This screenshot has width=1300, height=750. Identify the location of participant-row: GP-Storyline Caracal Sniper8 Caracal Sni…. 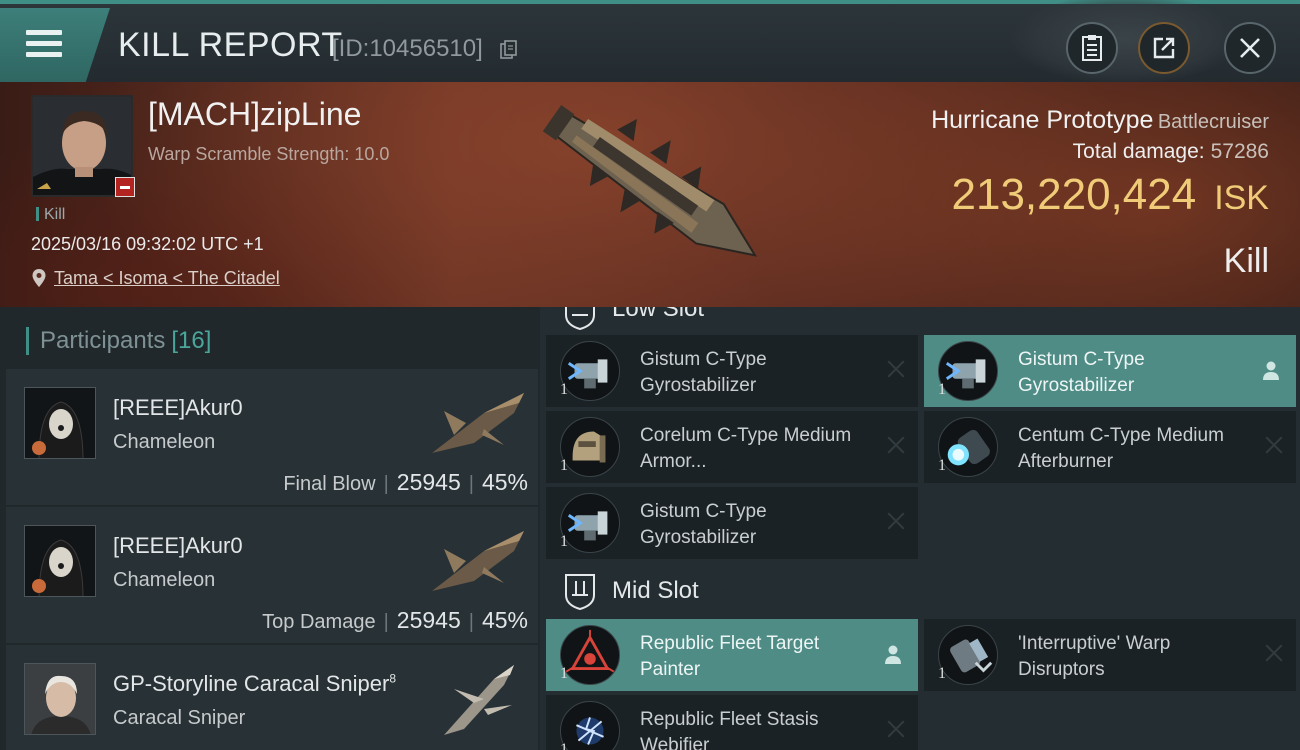
(272, 697).